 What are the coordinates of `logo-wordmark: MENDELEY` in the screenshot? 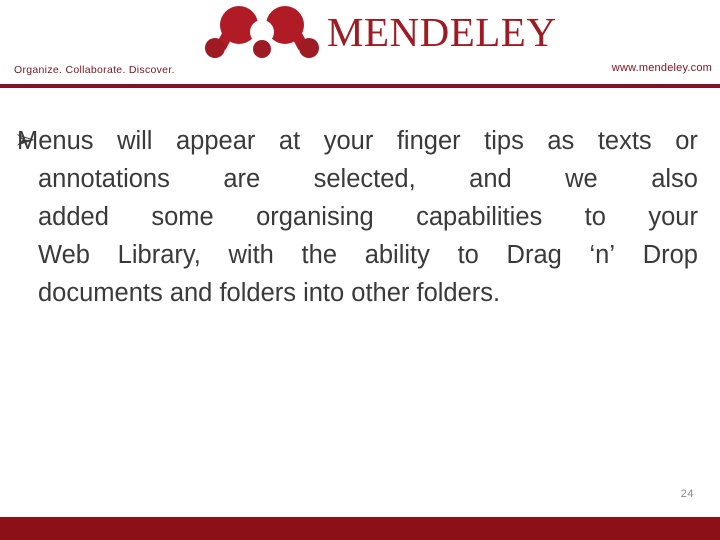 It's located at (442, 31).